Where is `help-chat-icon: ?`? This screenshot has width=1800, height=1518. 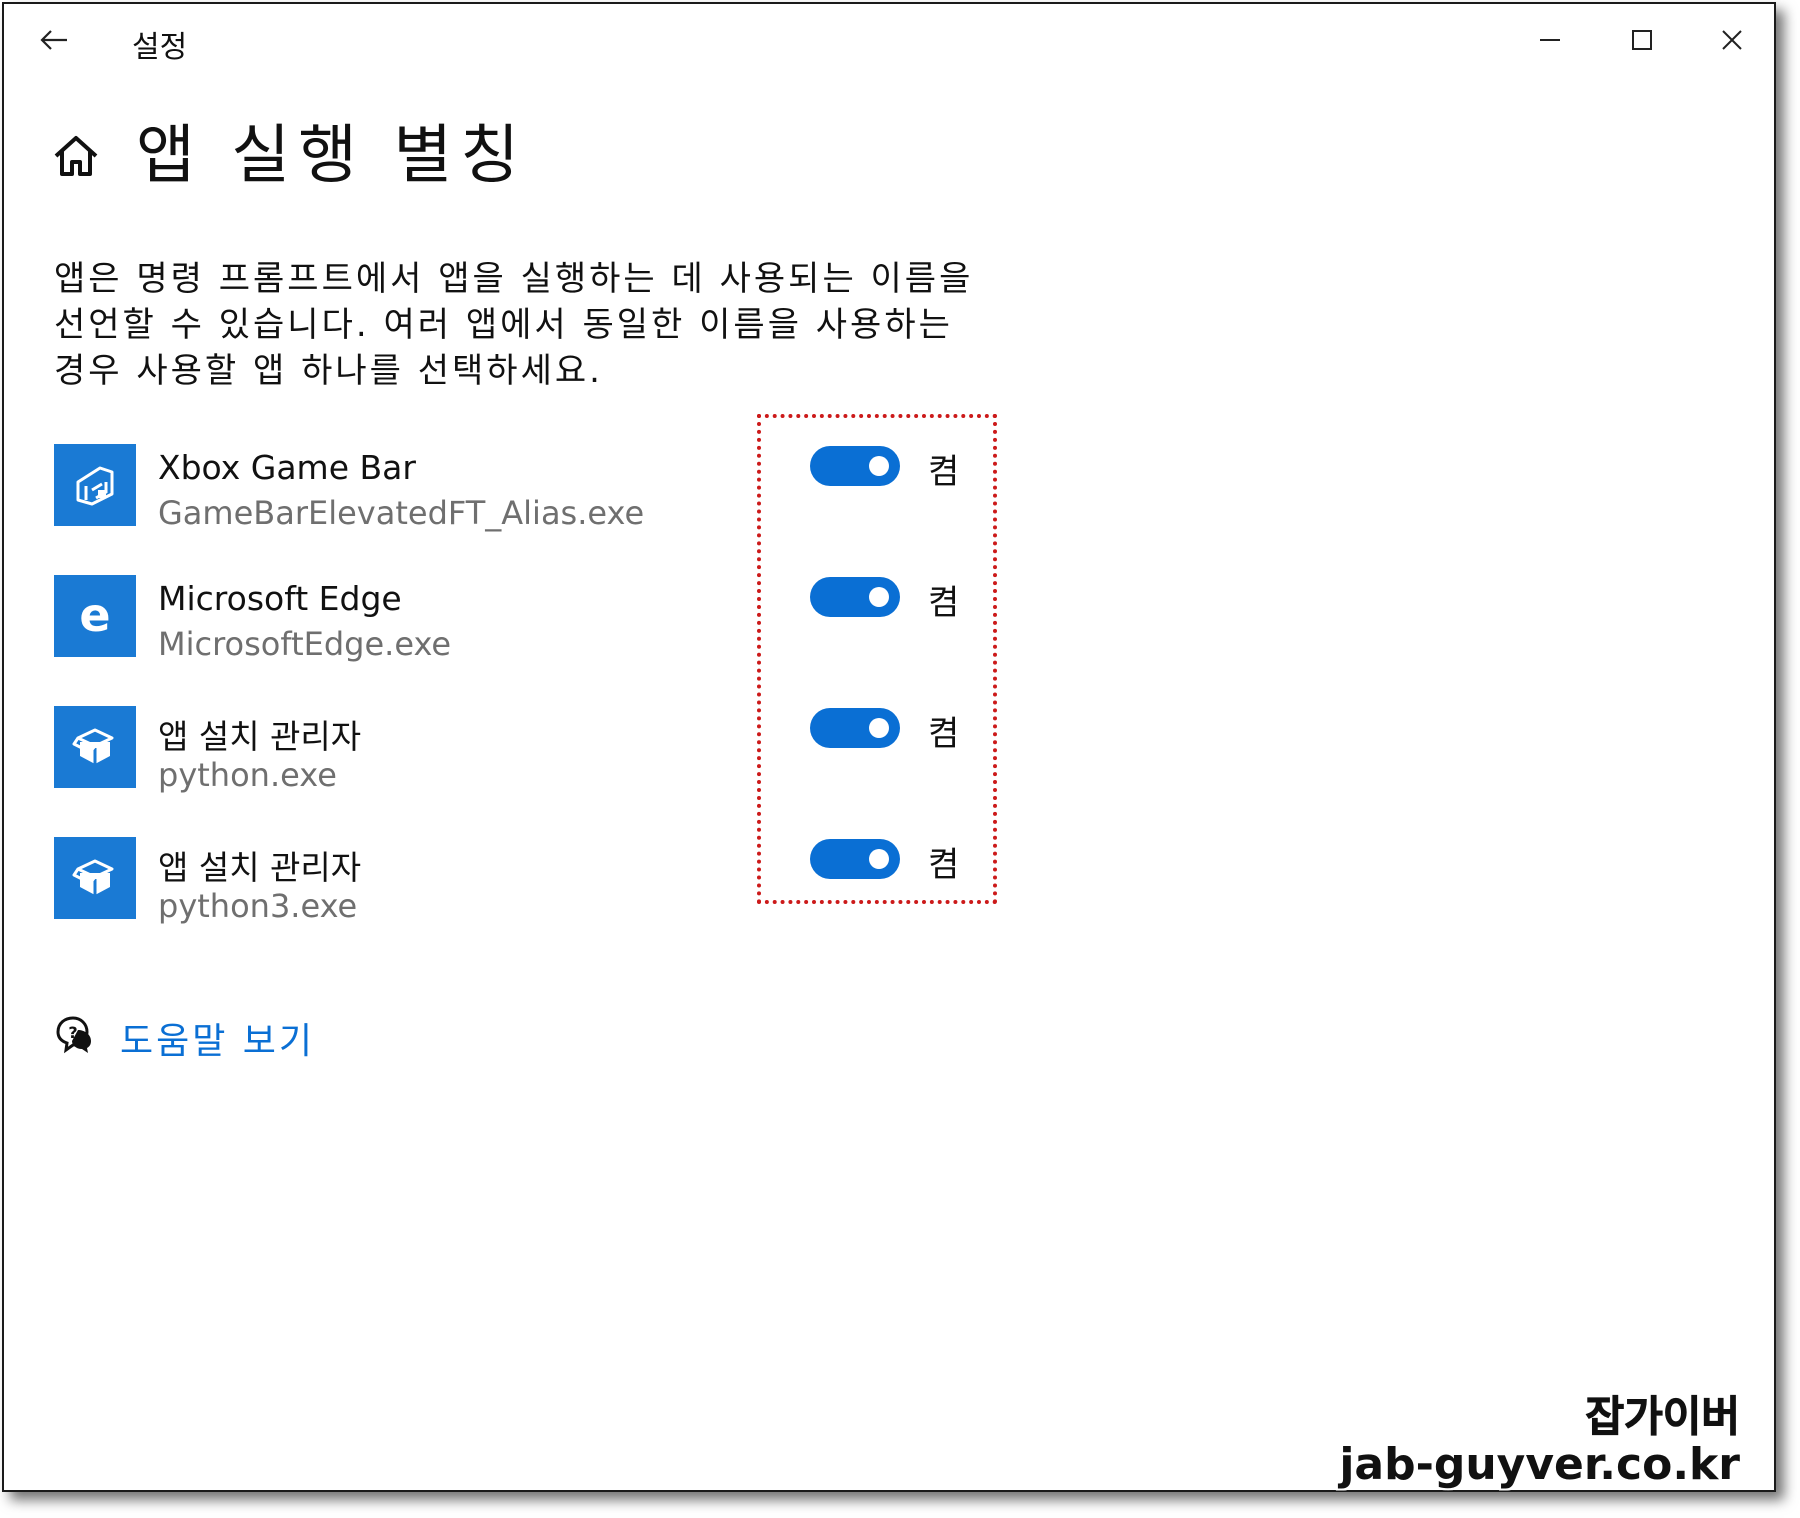
help-chat-icon: ? is located at coordinates (73, 1035).